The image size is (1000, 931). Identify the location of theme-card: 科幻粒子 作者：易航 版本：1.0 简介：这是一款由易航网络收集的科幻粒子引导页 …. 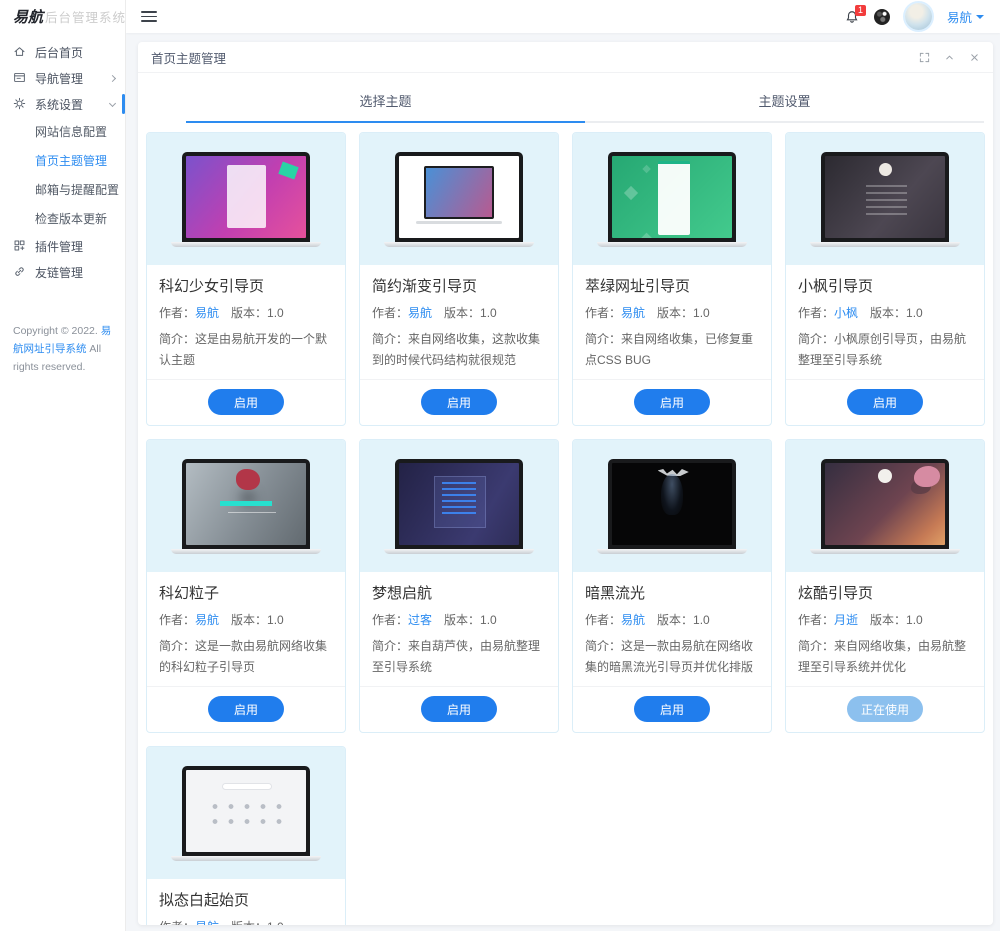
(246, 586).